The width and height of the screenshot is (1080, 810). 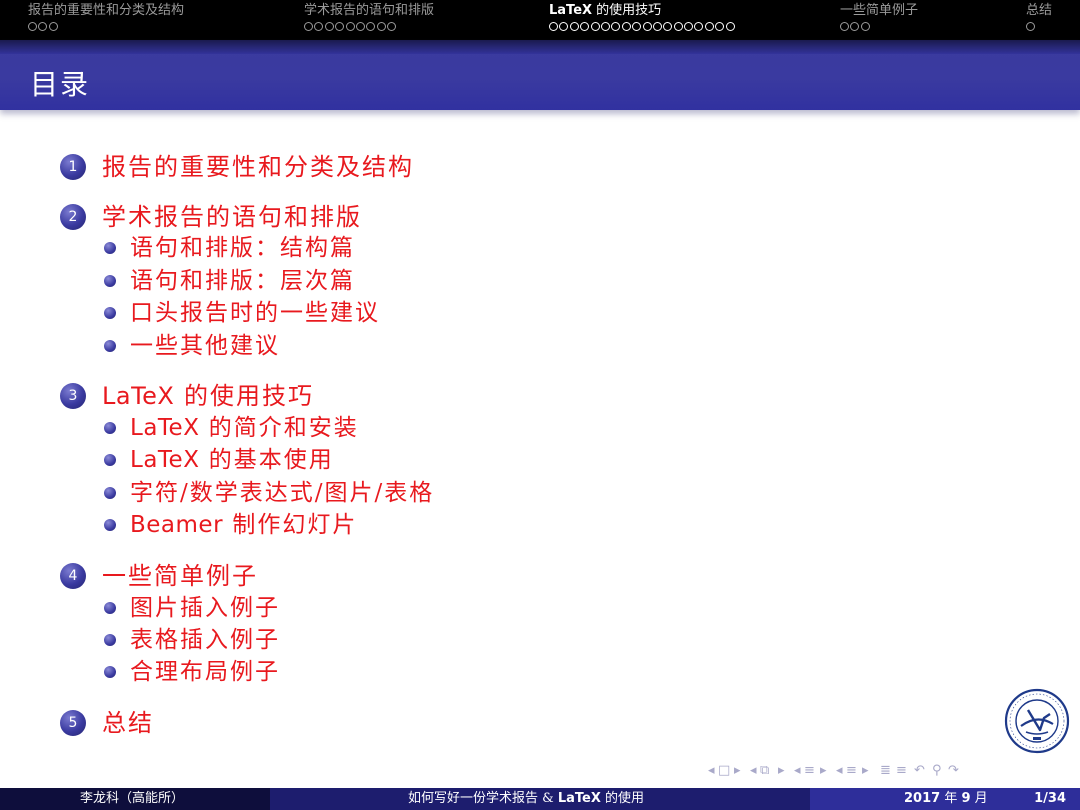 What do you see at coordinates (885, 771) in the screenshot?
I see `toc-icon: ≣` at bounding box center [885, 771].